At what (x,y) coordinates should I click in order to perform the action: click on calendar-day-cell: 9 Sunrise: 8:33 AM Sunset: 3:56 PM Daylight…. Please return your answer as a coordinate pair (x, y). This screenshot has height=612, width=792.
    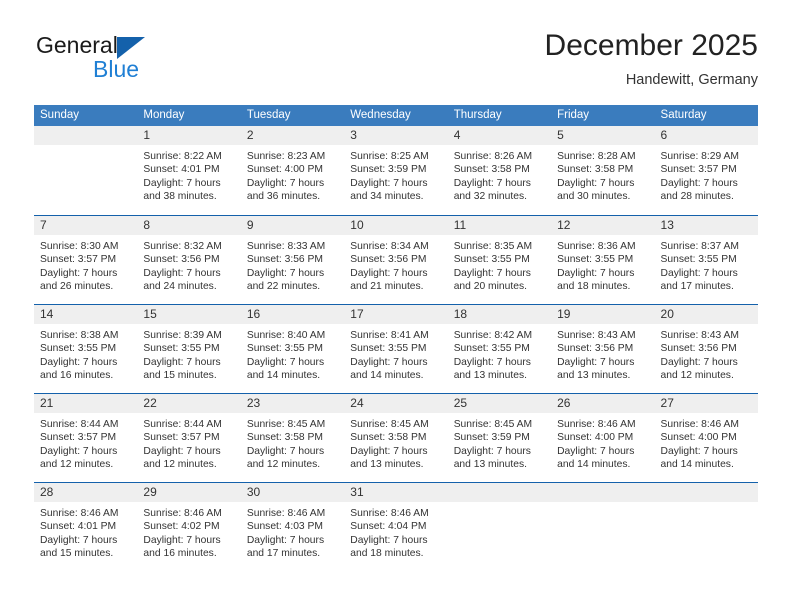
    Looking at the image, I should click on (292, 260).